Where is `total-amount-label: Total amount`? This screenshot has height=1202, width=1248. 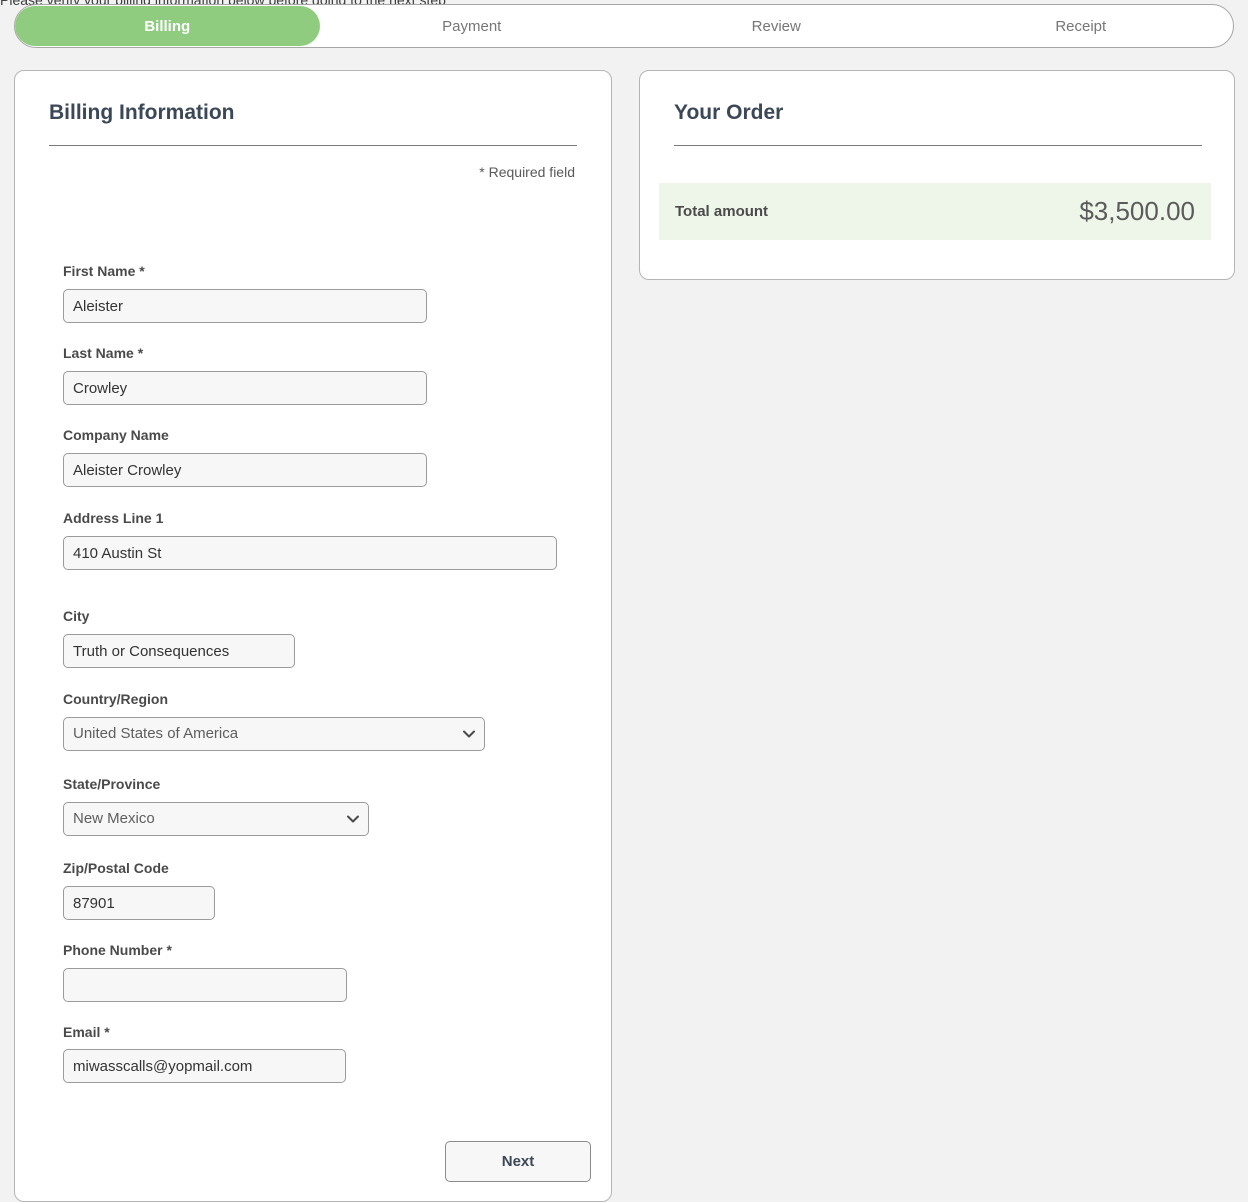
total-amount-label: Total amount is located at coordinates (722, 211).